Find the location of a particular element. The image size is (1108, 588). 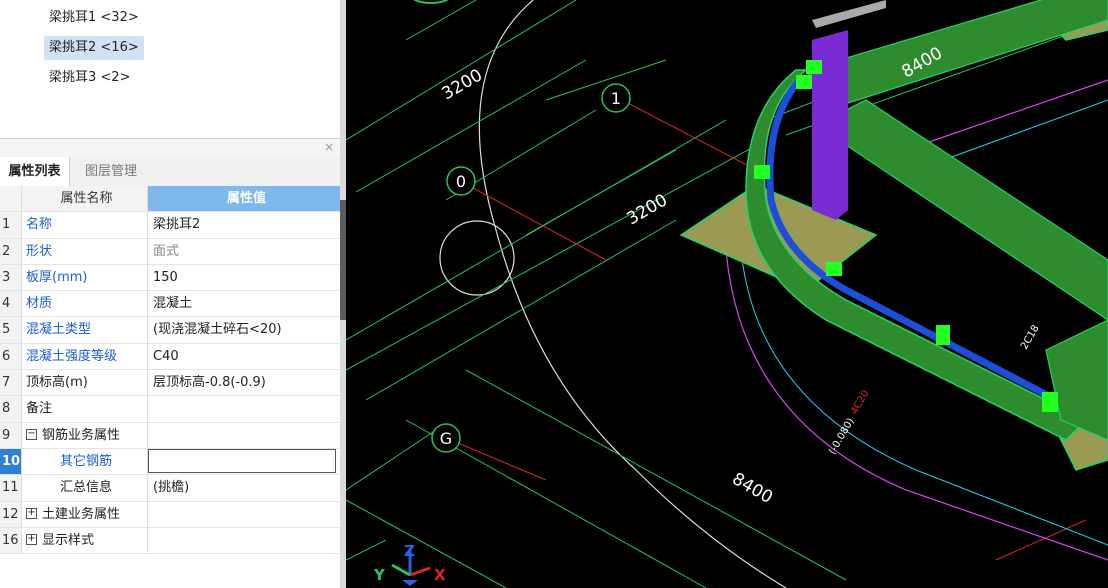

property-group-name: + 土建业务属性 is located at coordinates (85, 514).